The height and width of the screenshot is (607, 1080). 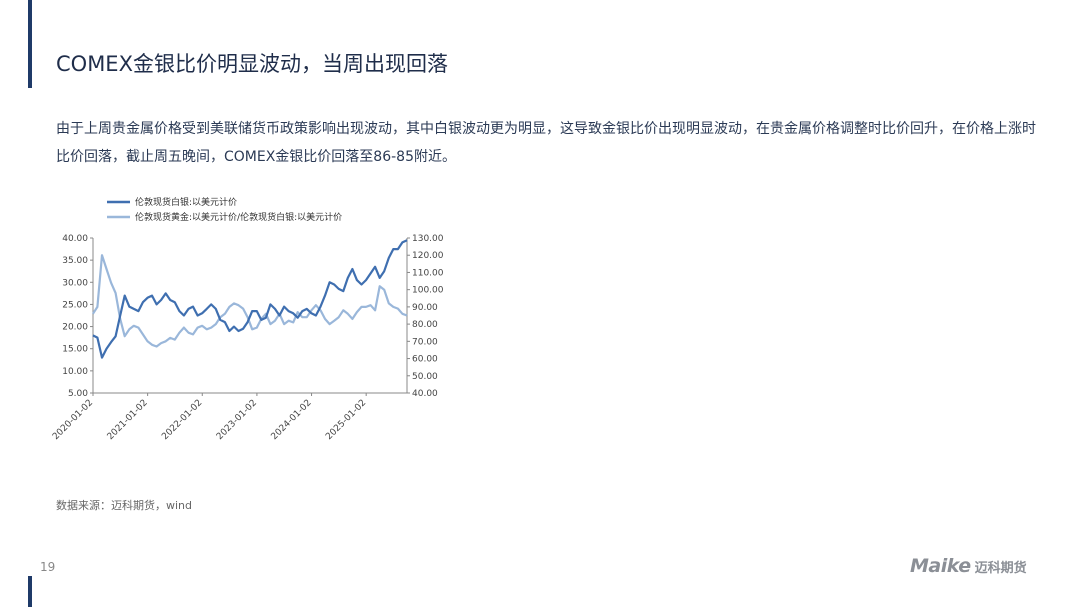 What do you see at coordinates (428, 291) in the screenshot?
I see `right-tick-label: 100.00` at bounding box center [428, 291].